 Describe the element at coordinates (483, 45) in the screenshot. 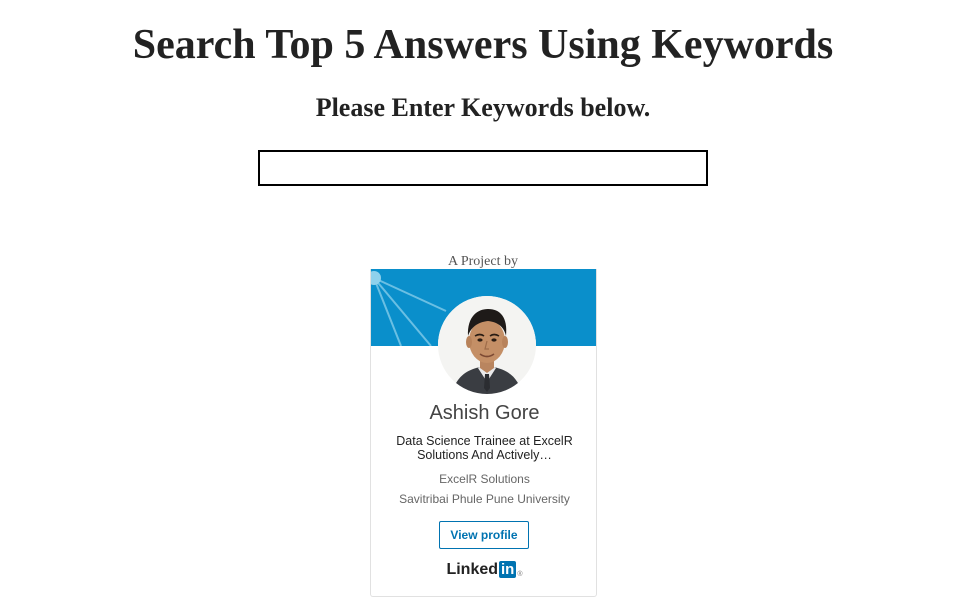

I see `page-title: Search Top 5 Answers Using Keywords` at that location.